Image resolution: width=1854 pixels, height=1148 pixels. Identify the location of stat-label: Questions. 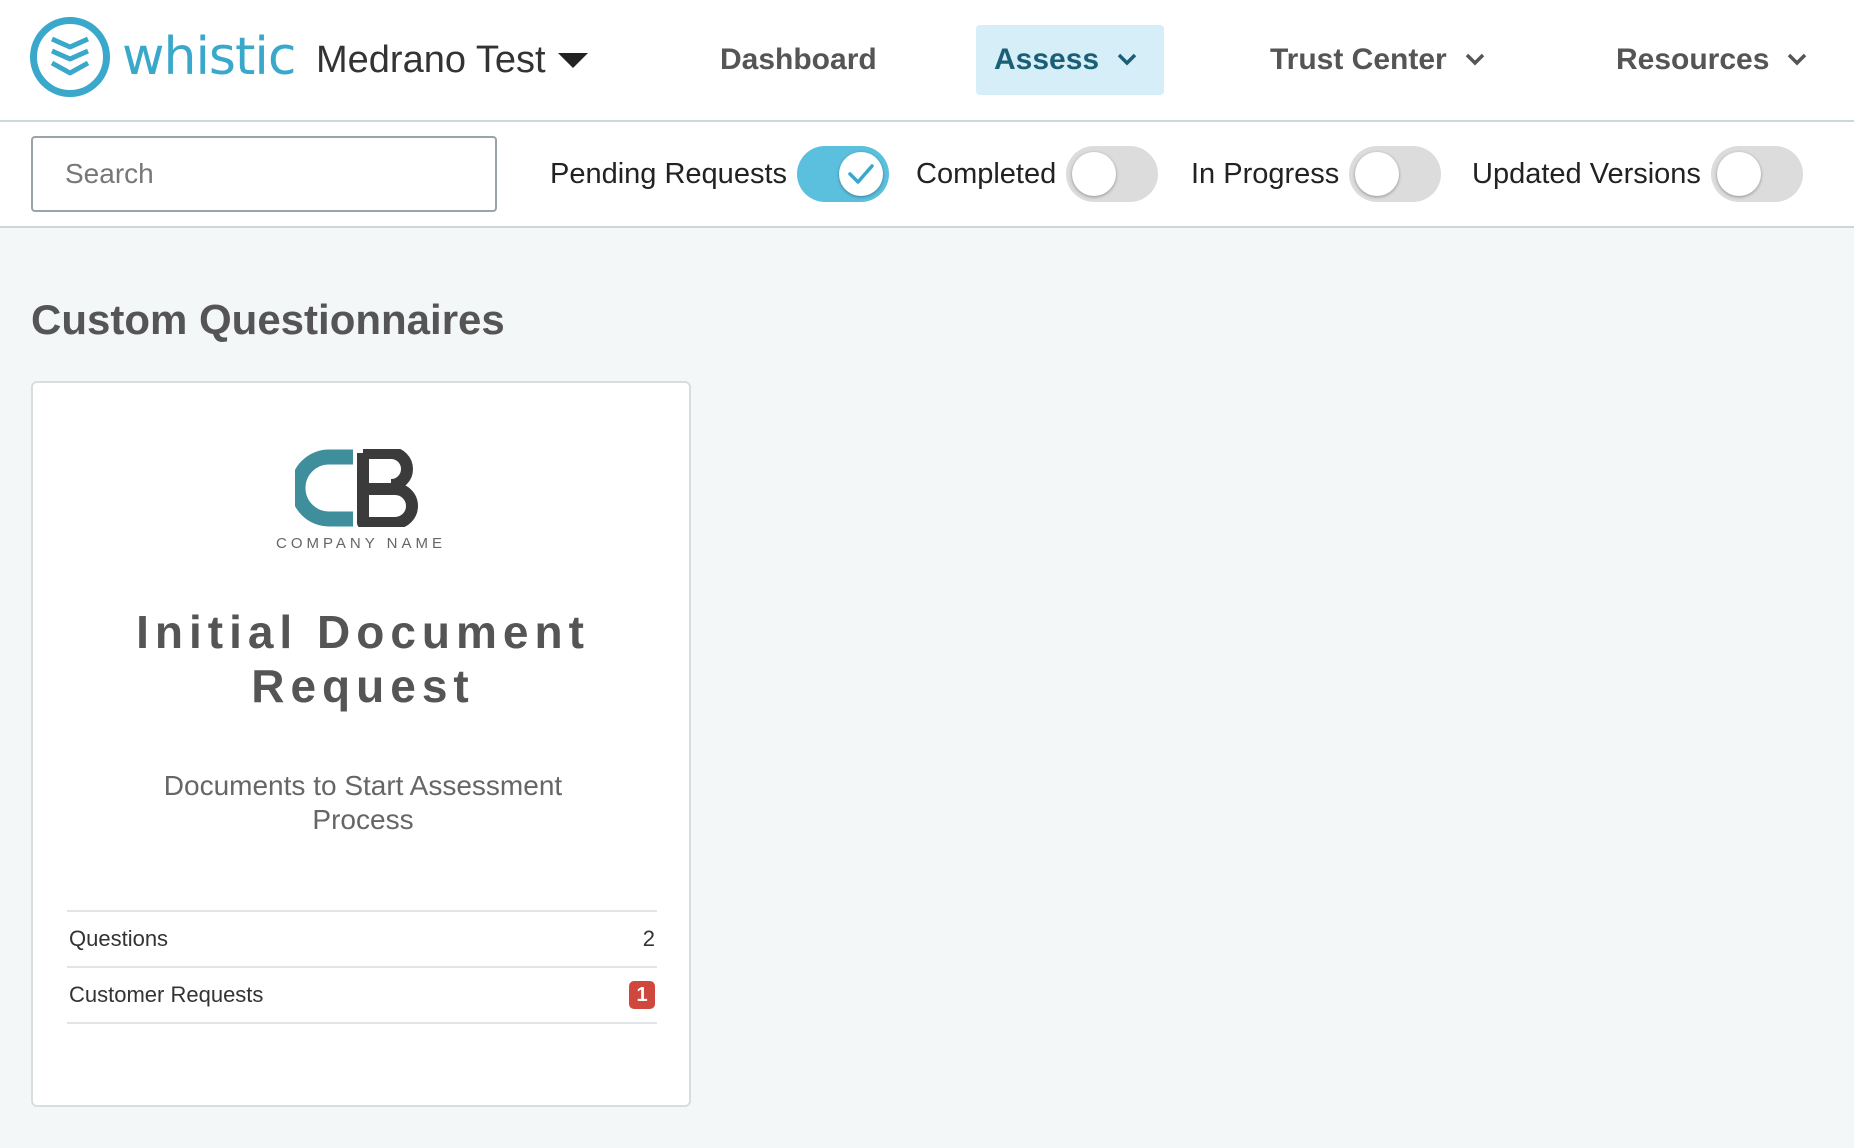
(119, 938).